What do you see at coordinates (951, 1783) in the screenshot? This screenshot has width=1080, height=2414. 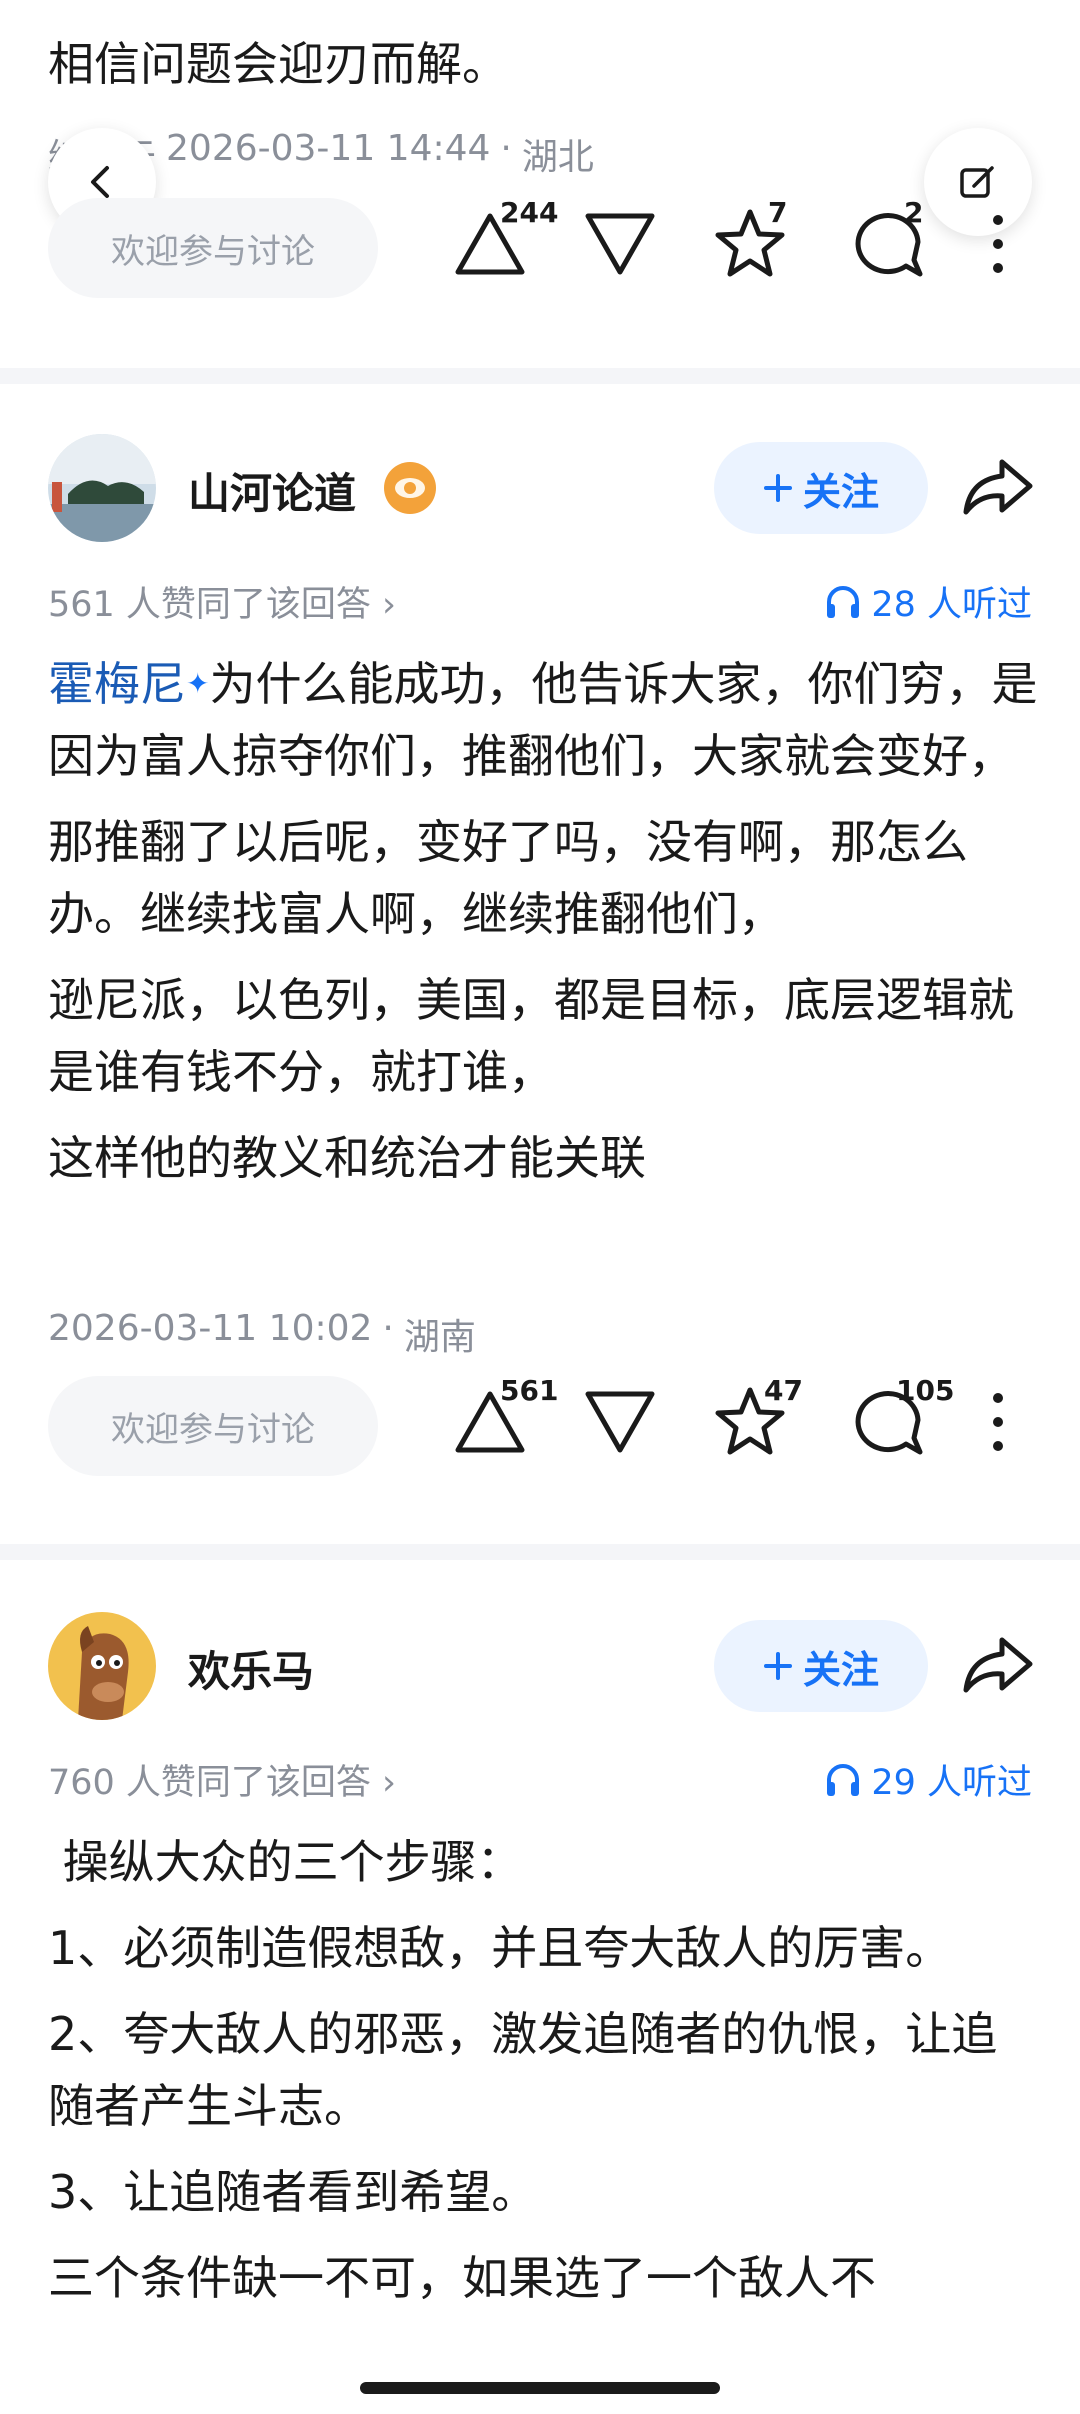 I see `listen-text: 29 人听过` at bounding box center [951, 1783].